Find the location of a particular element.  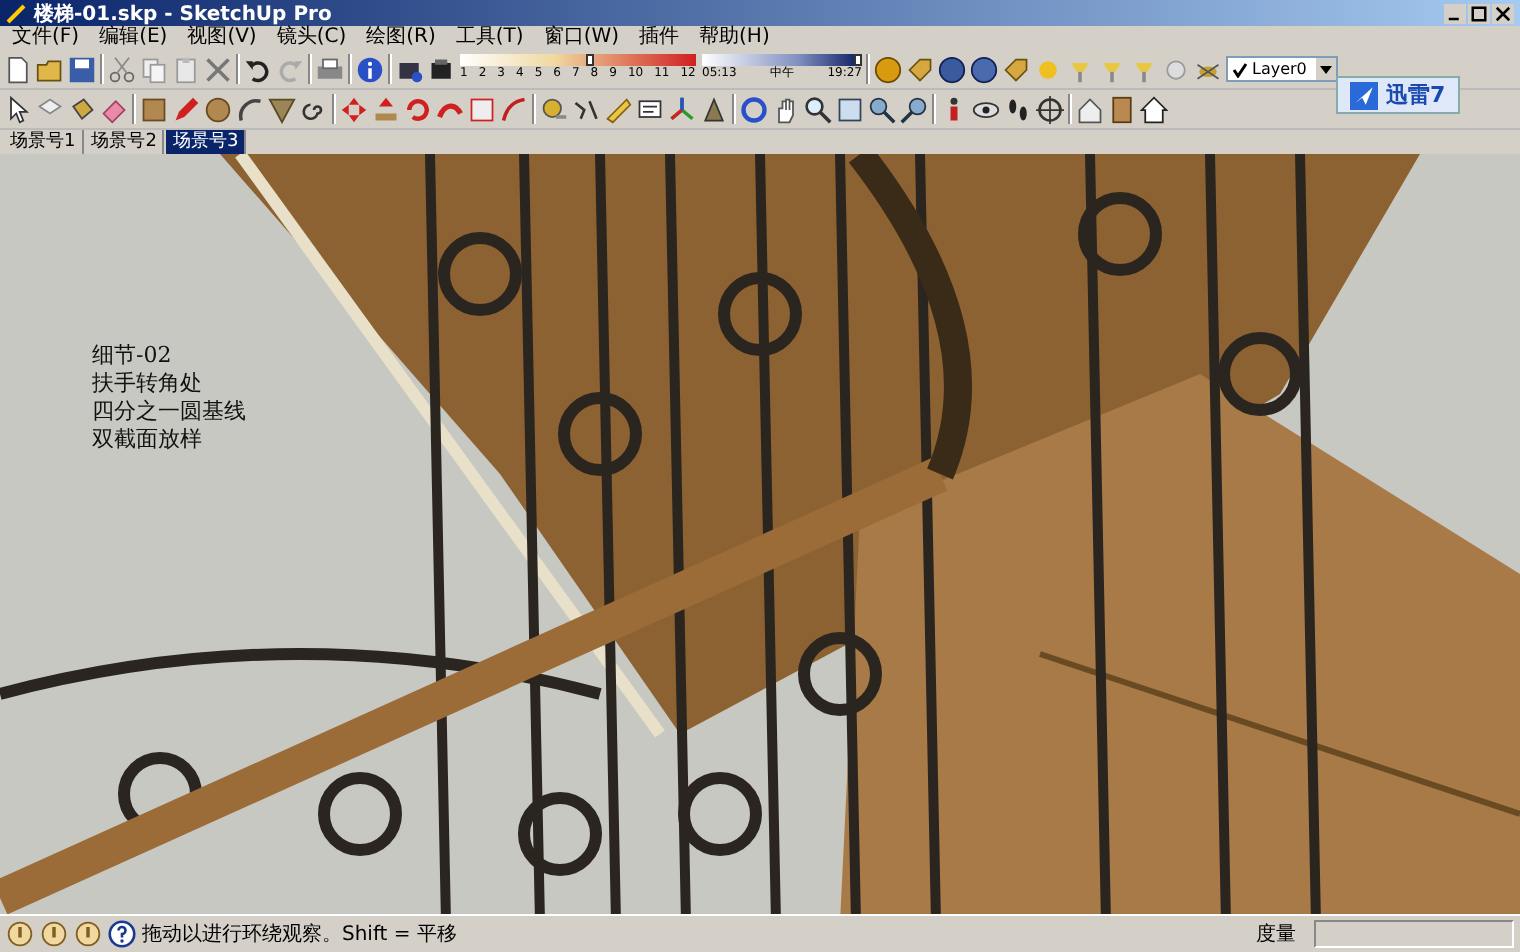

scissors-icon is located at coordinates (122, 69).